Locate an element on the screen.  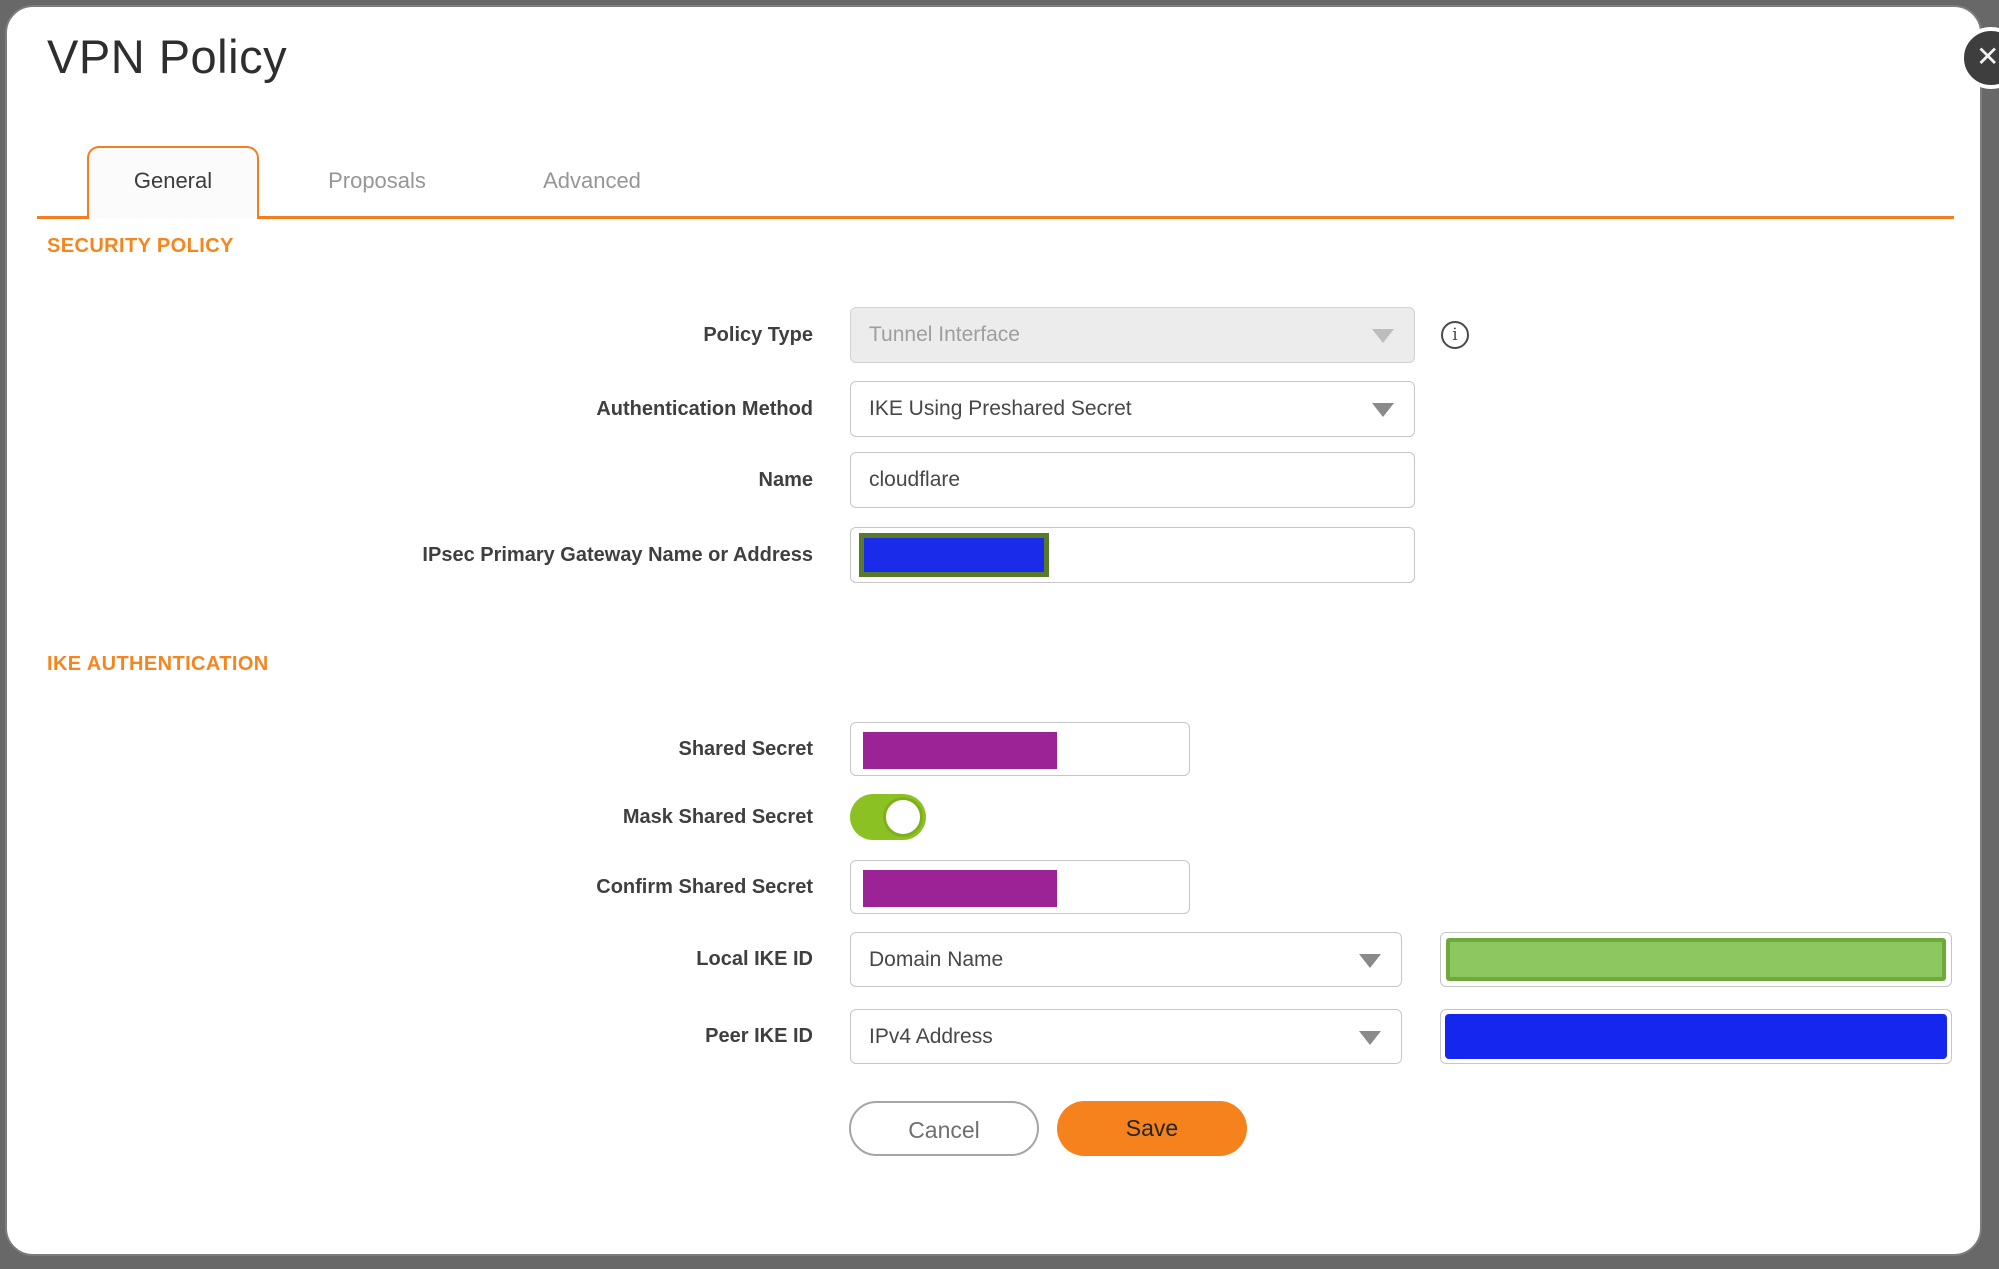
ipsec-primary-gateway-label: IPsec Primary Gateway Name or Address is located at coordinates (617, 555).